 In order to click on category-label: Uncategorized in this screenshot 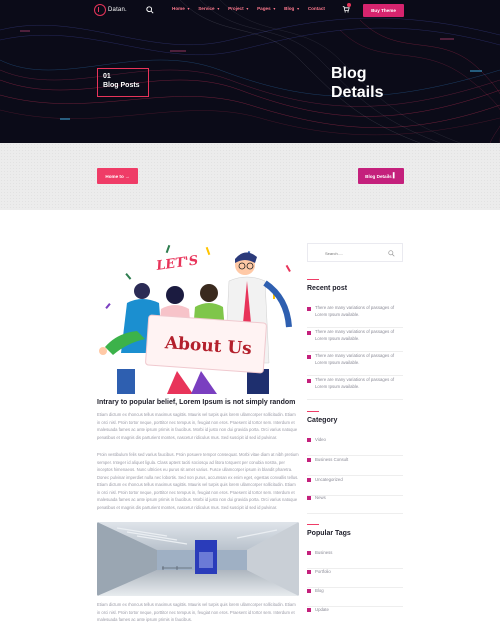, I will do `click(329, 479)`.